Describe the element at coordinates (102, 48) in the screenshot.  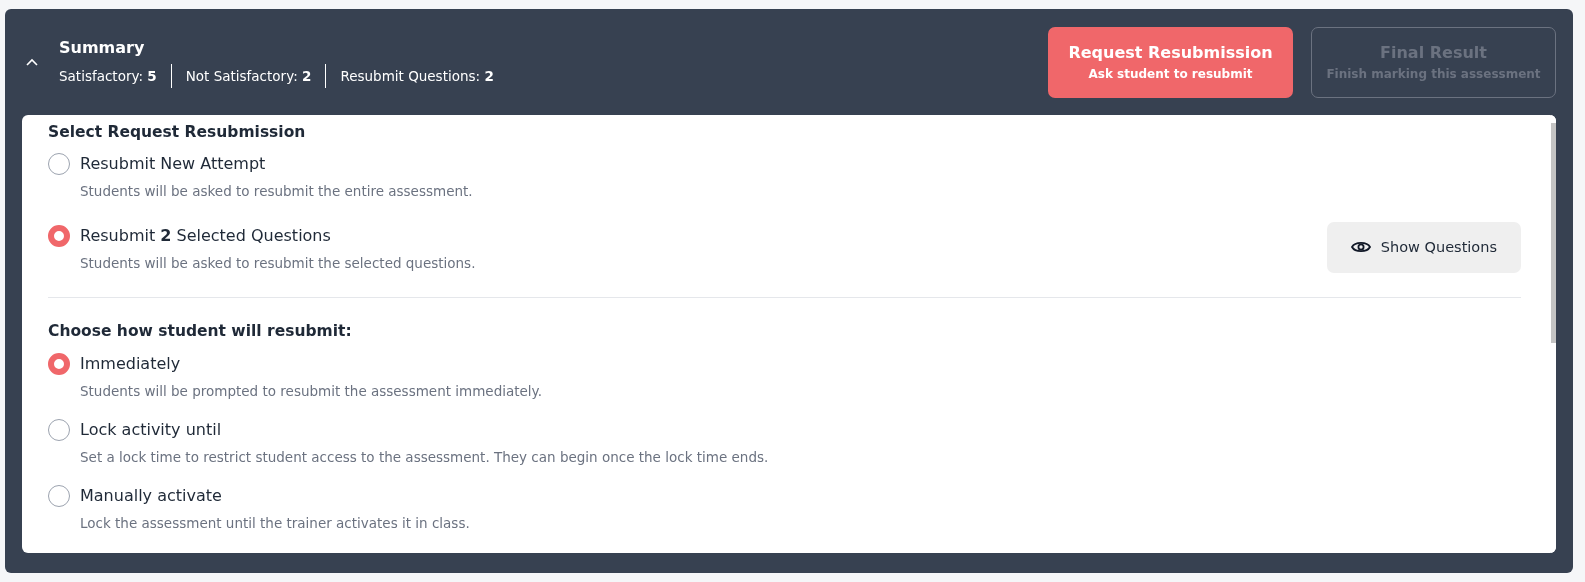
I see `summary-title: Summary` at that location.